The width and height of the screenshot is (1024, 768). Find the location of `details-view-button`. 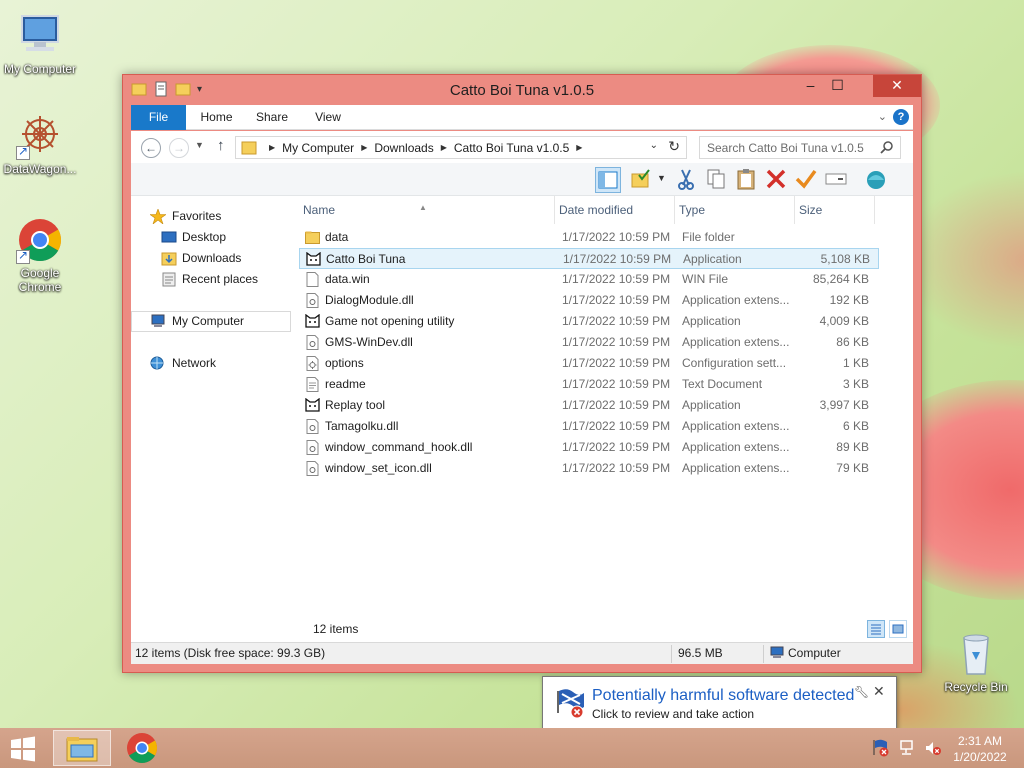

details-view-button is located at coordinates (876, 629).